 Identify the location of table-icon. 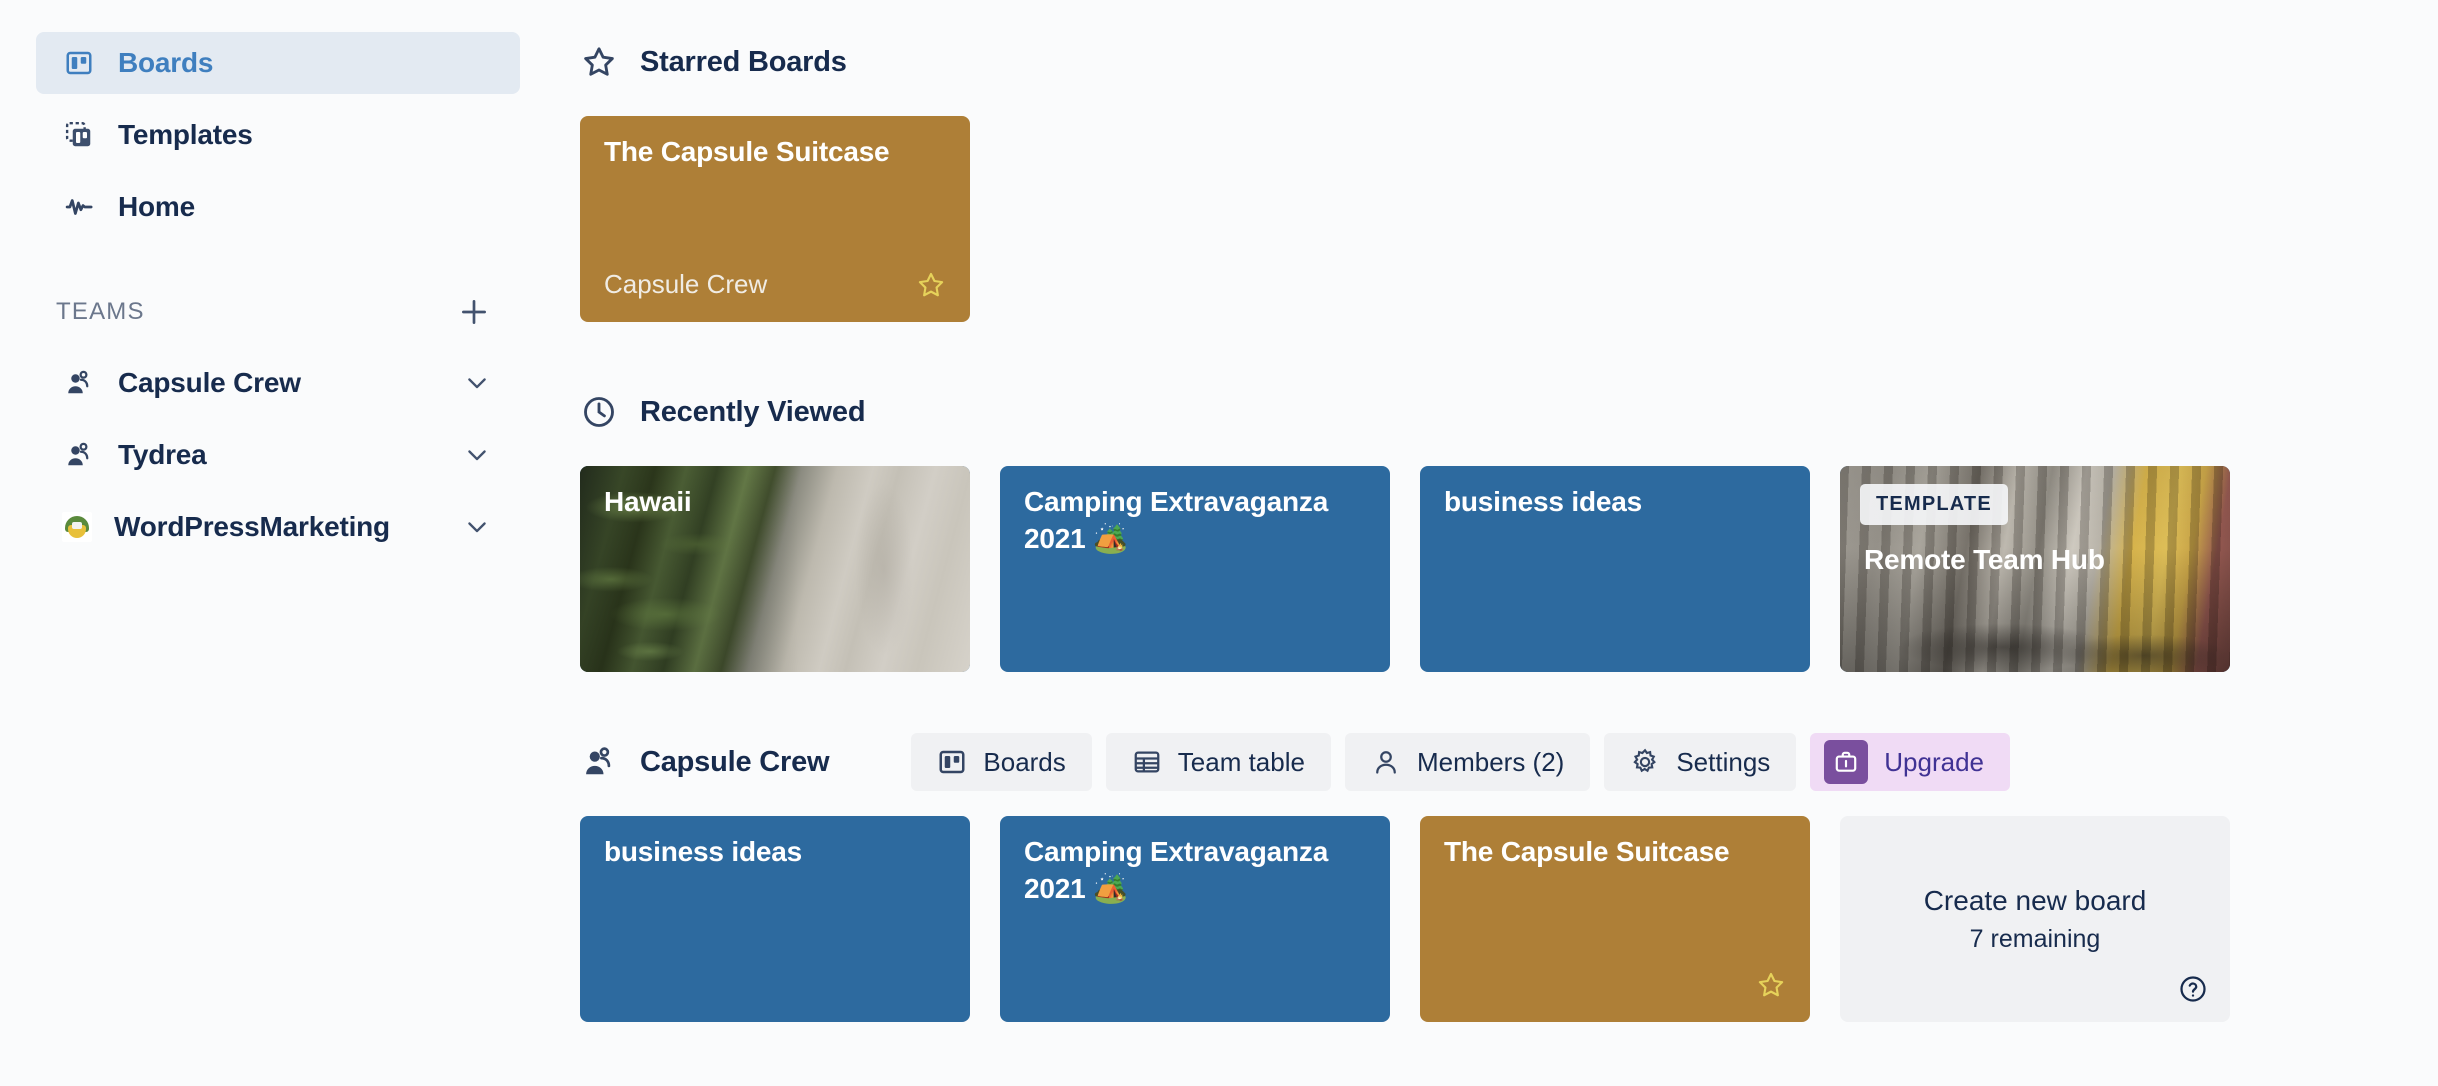
(1147, 762).